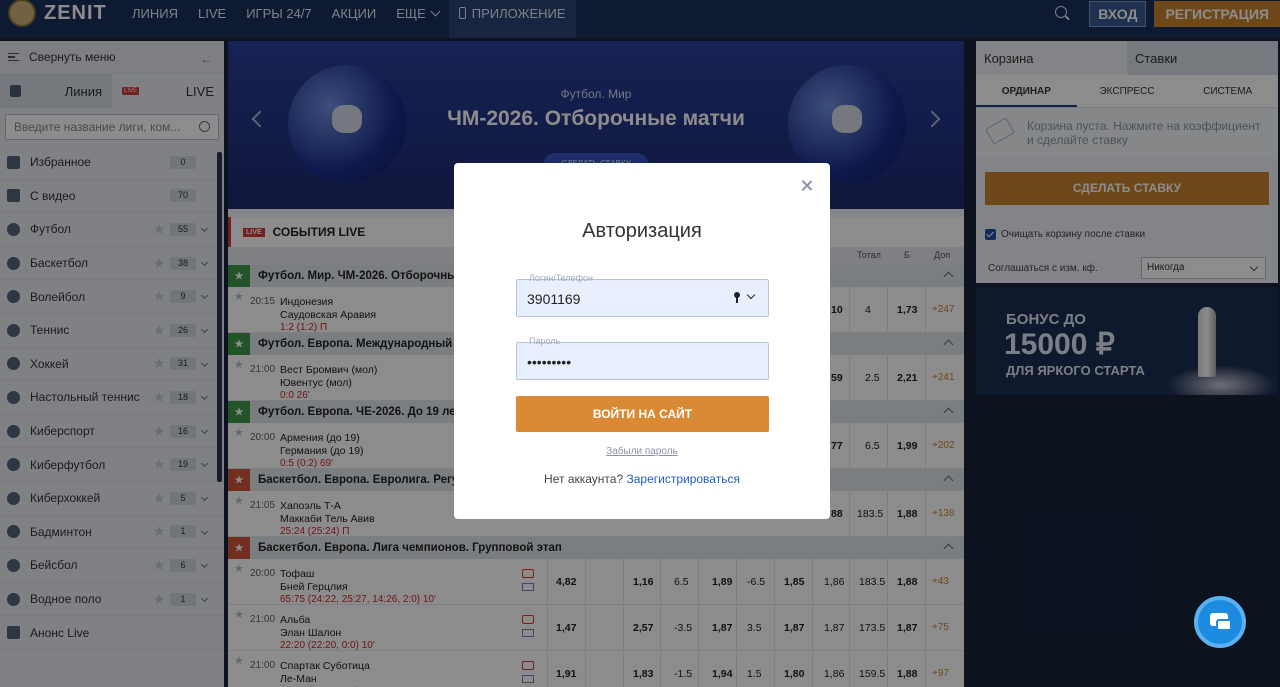 The image size is (1280, 687). Describe the element at coordinates (642, 414) in the screenshot. I see `login-submit-button: ВОЙТИ НА САЙТ` at that location.